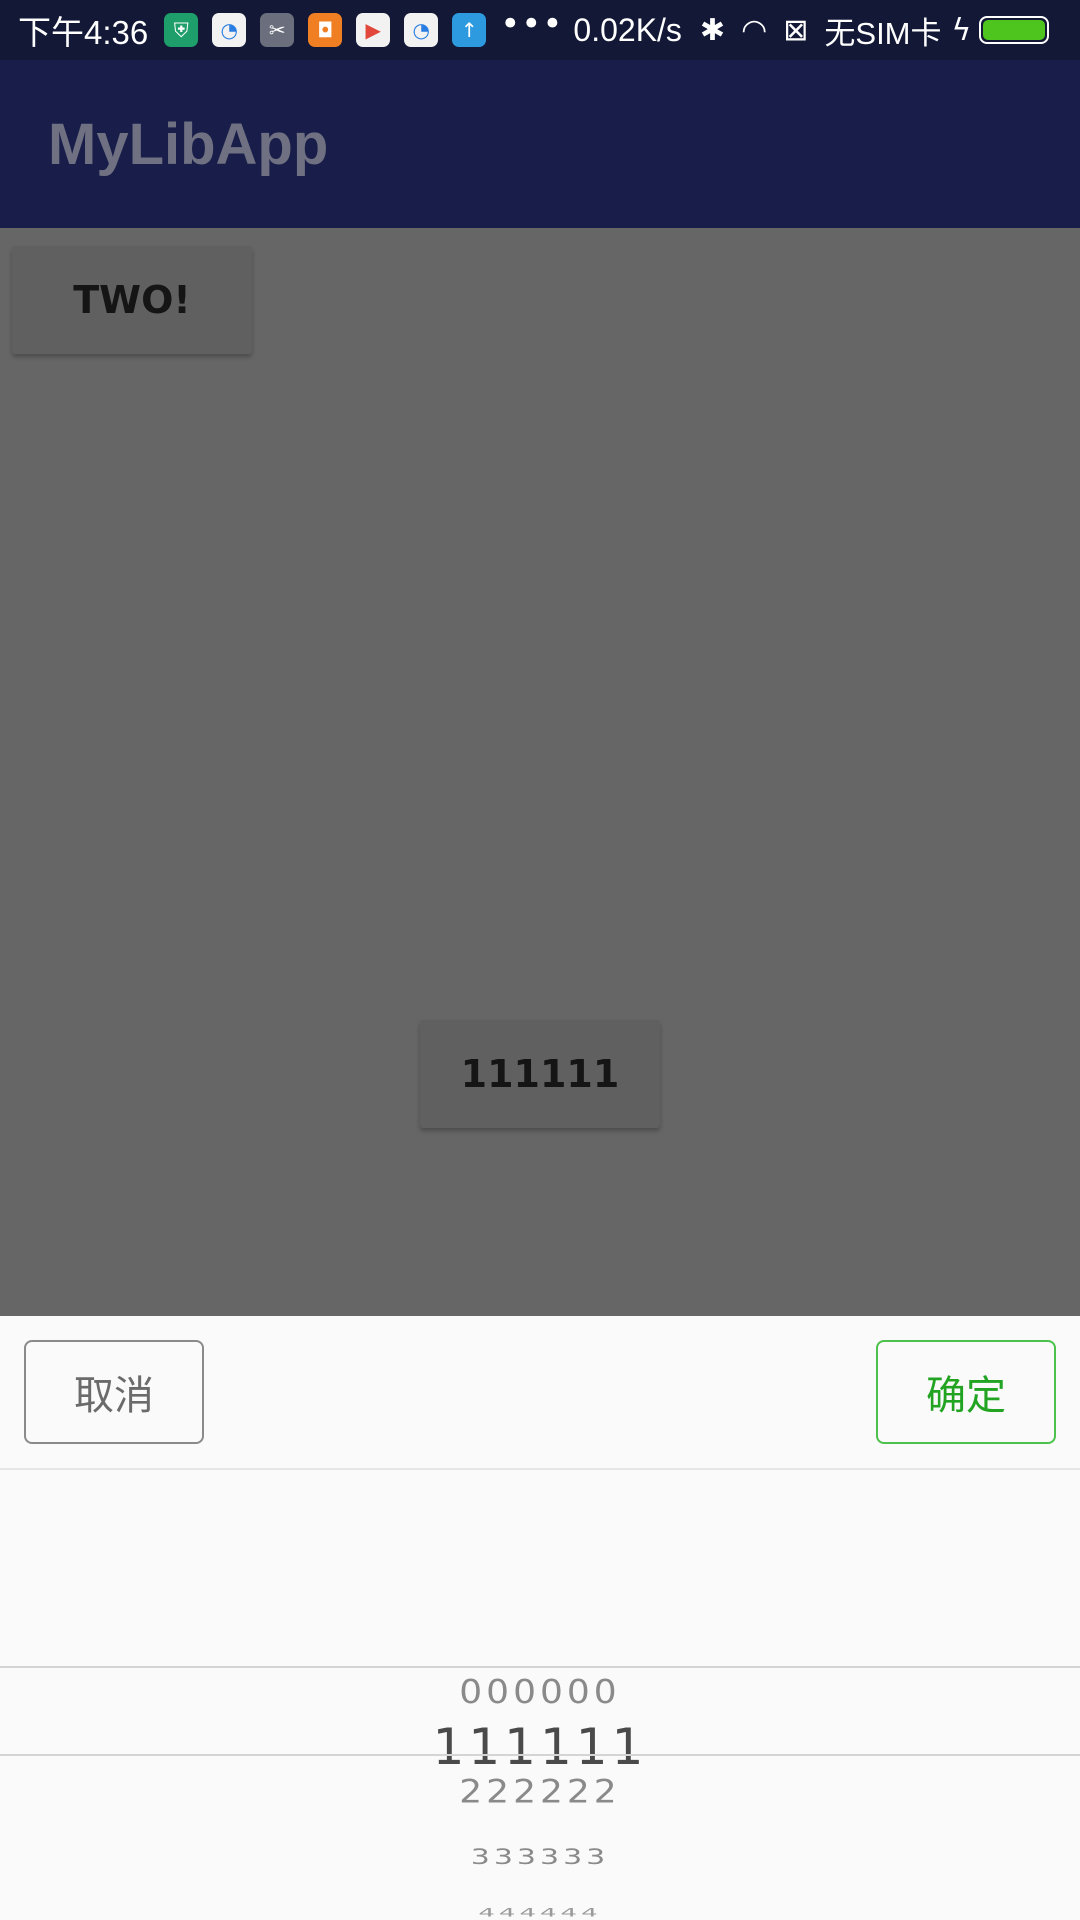  What do you see at coordinates (966, 1392) in the screenshot?
I see `confirm-button: 确定` at bounding box center [966, 1392].